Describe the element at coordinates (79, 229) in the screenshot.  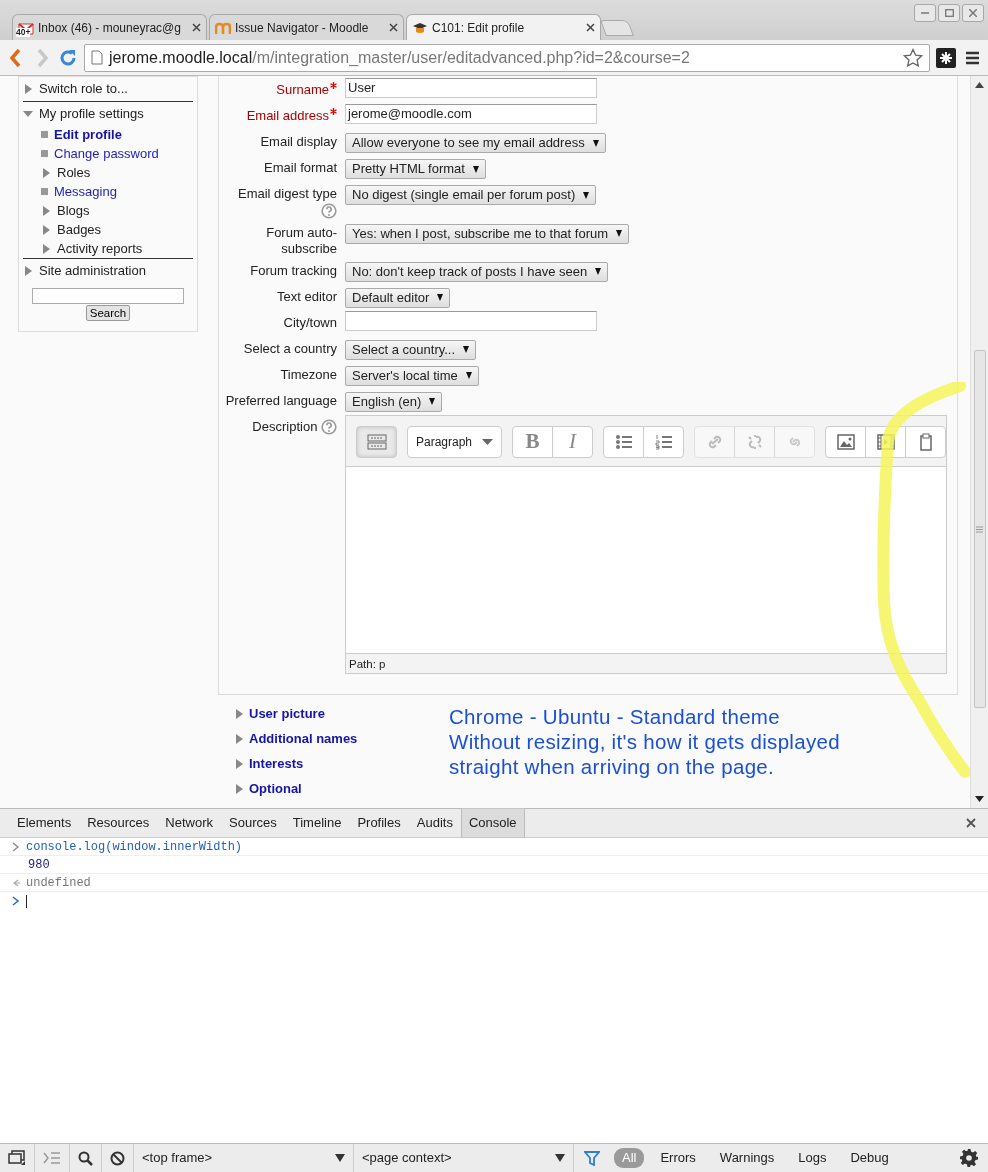
I see `nav-item: Badges` at that location.